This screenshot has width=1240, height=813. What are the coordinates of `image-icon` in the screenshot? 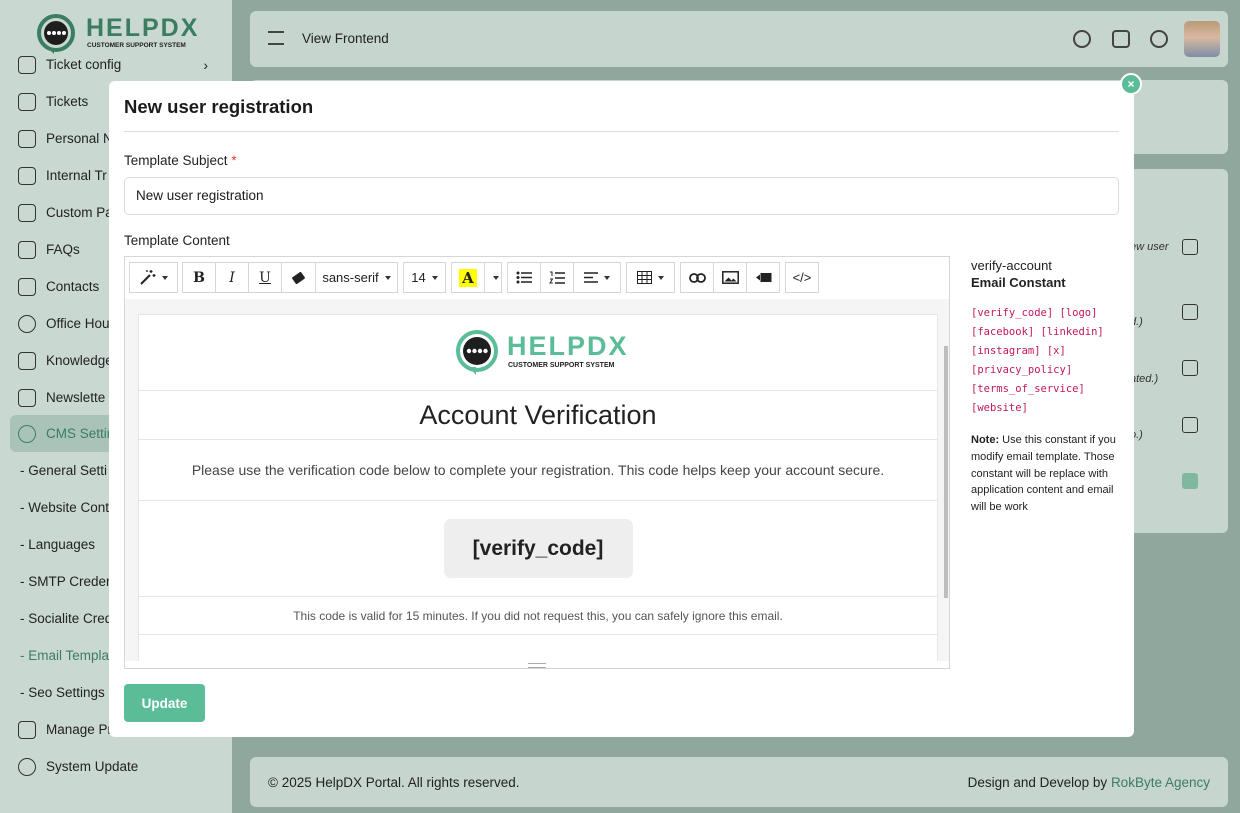 It's located at (730, 277).